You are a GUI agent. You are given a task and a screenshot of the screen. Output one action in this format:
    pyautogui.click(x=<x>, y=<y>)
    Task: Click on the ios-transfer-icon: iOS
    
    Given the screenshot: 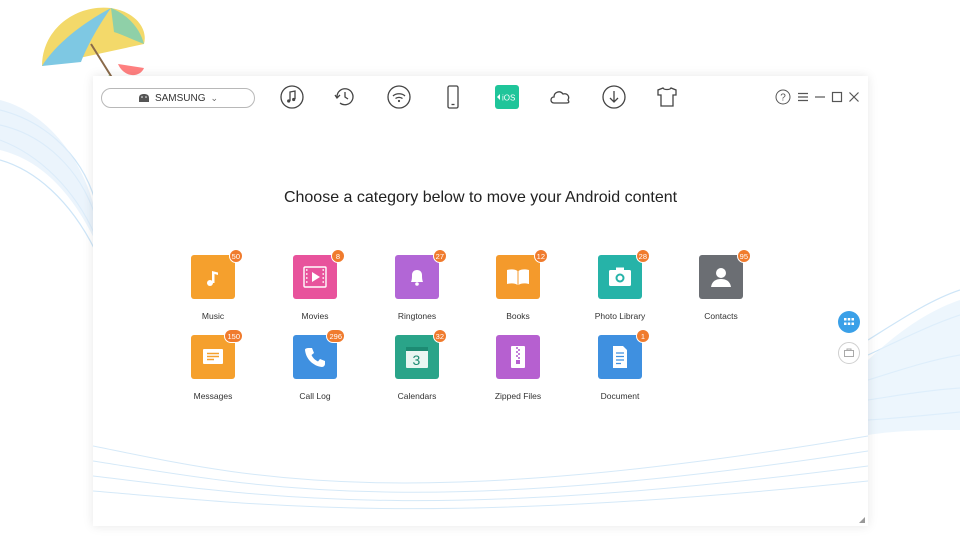 What is the action you would take?
    pyautogui.click(x=507, y=97)
    